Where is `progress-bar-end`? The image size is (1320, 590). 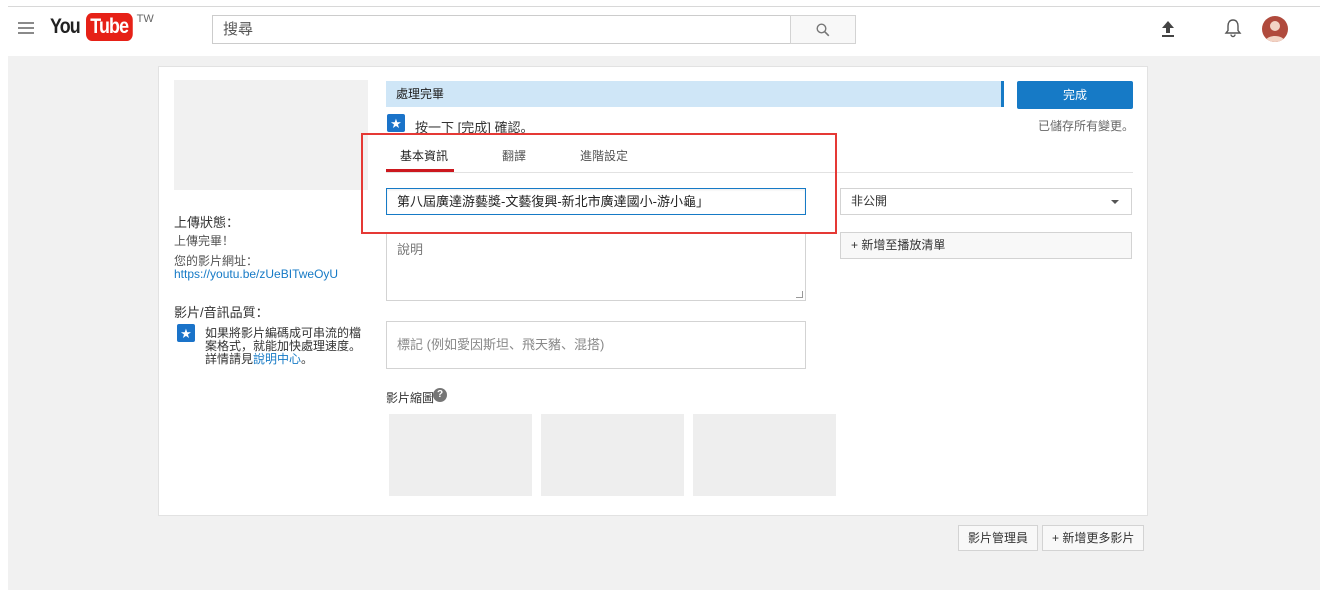
progress-bar-end is located at coordinates (1002, 94).